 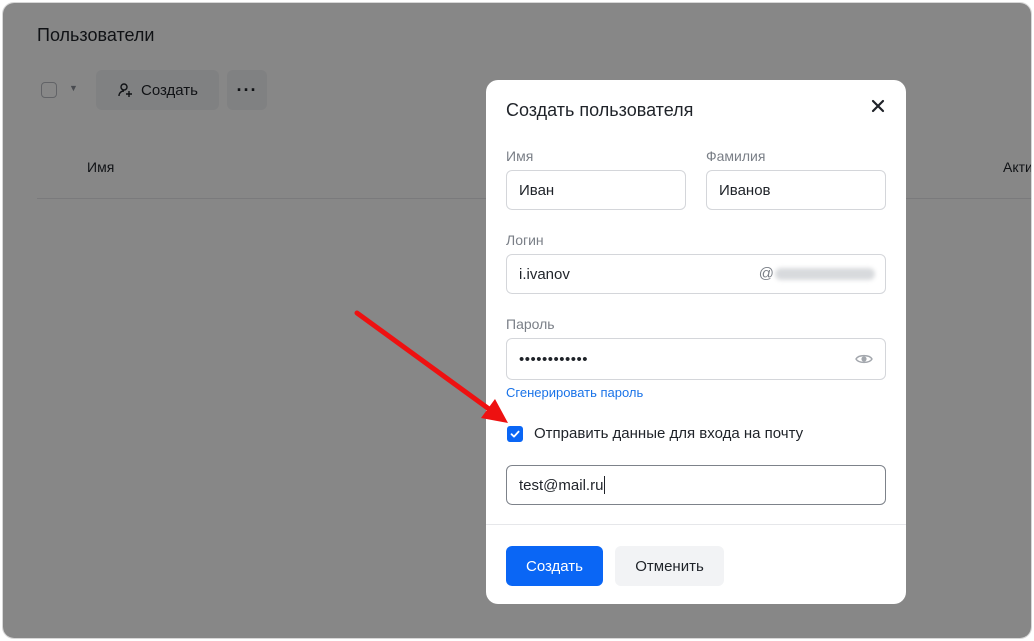 I want to click on login-domain-at: @, so click(x=766, y=273).